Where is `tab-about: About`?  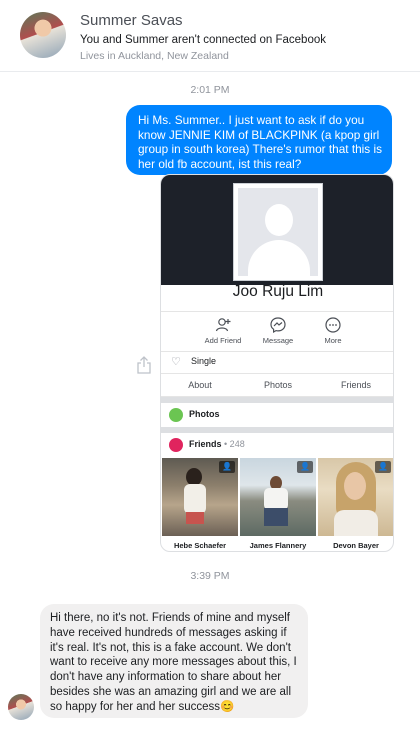
tab-about: About is located at coordinates (200, 385).